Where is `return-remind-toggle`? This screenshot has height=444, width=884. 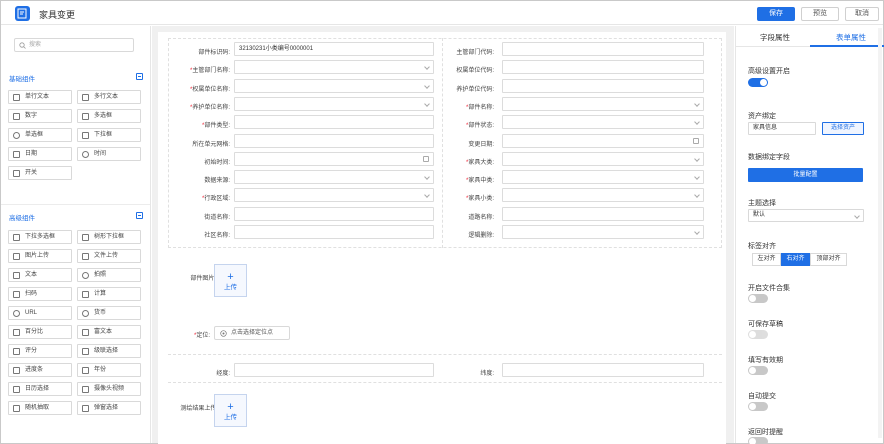 return-remind-toggle is located at coordinates (758, 440).